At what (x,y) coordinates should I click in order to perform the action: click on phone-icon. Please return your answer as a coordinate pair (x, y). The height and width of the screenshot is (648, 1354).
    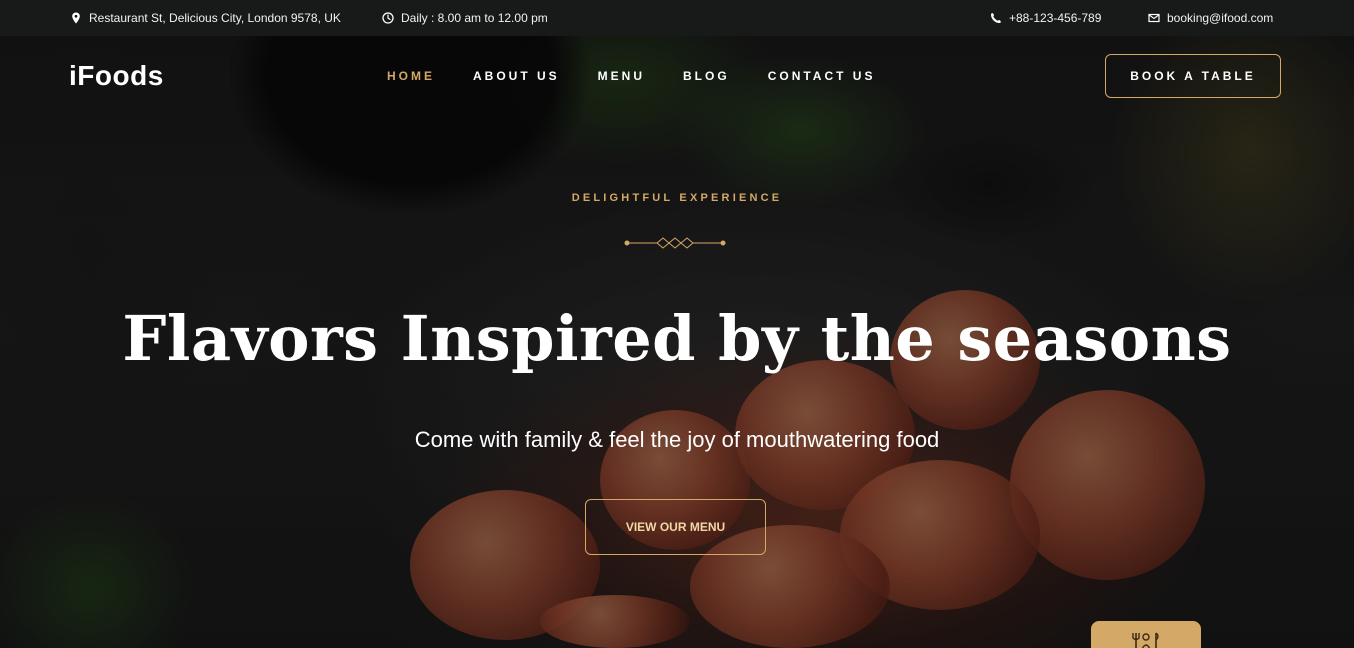
    Looking at the image, I should click on (996, 18).